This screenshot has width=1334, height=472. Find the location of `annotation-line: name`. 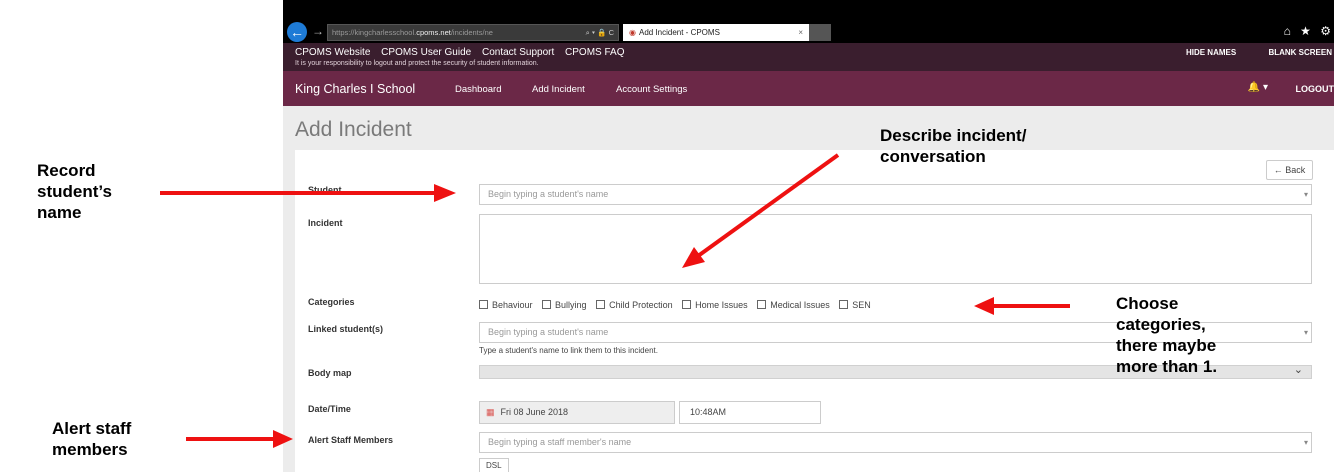

annotation-line: name is located at coordinates (59, 212).